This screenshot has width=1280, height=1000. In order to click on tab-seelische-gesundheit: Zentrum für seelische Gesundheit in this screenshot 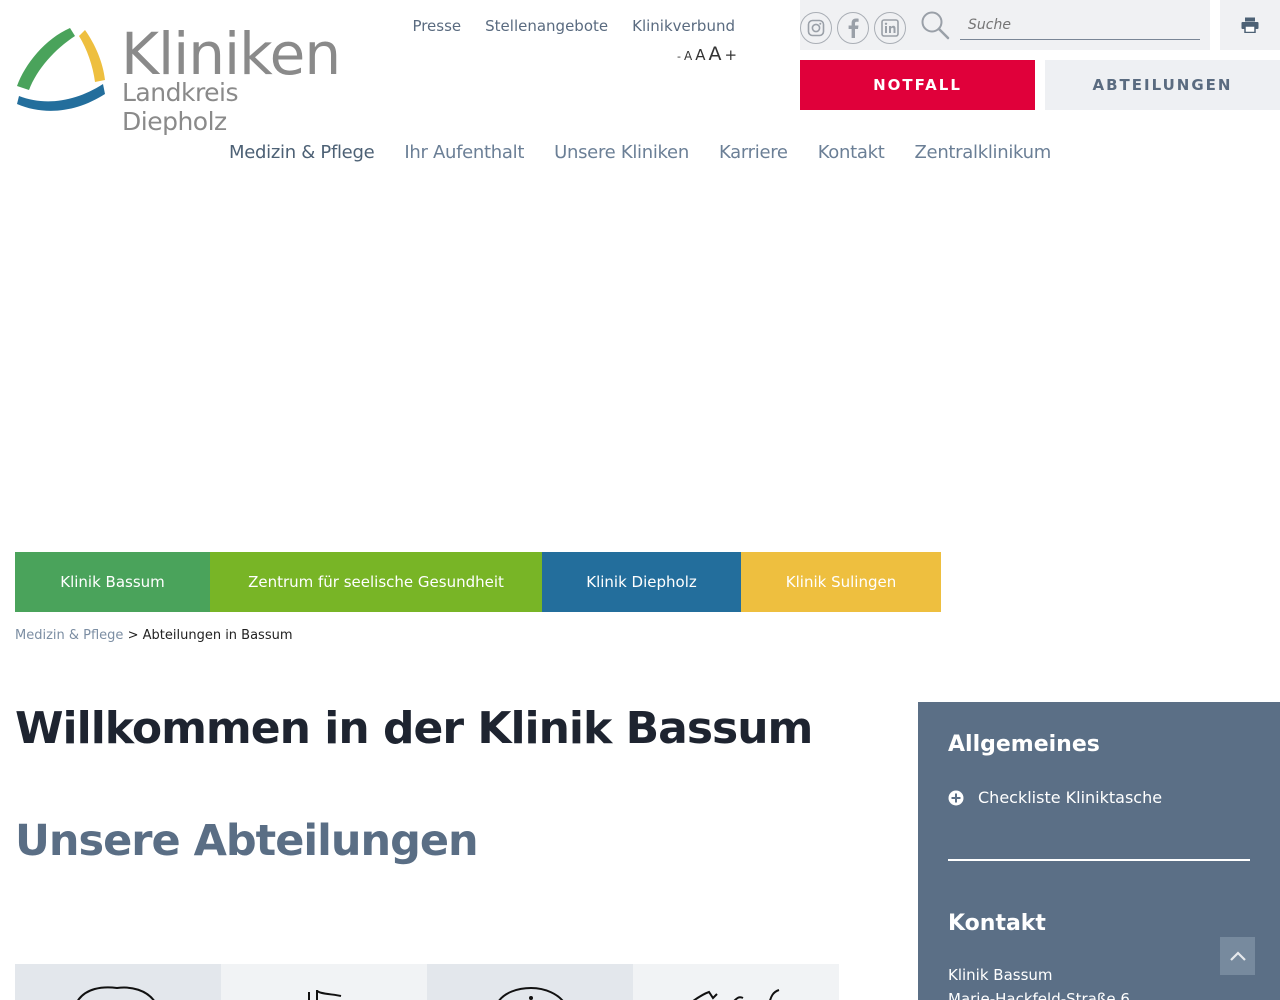, I will do `click(376, 582)`.